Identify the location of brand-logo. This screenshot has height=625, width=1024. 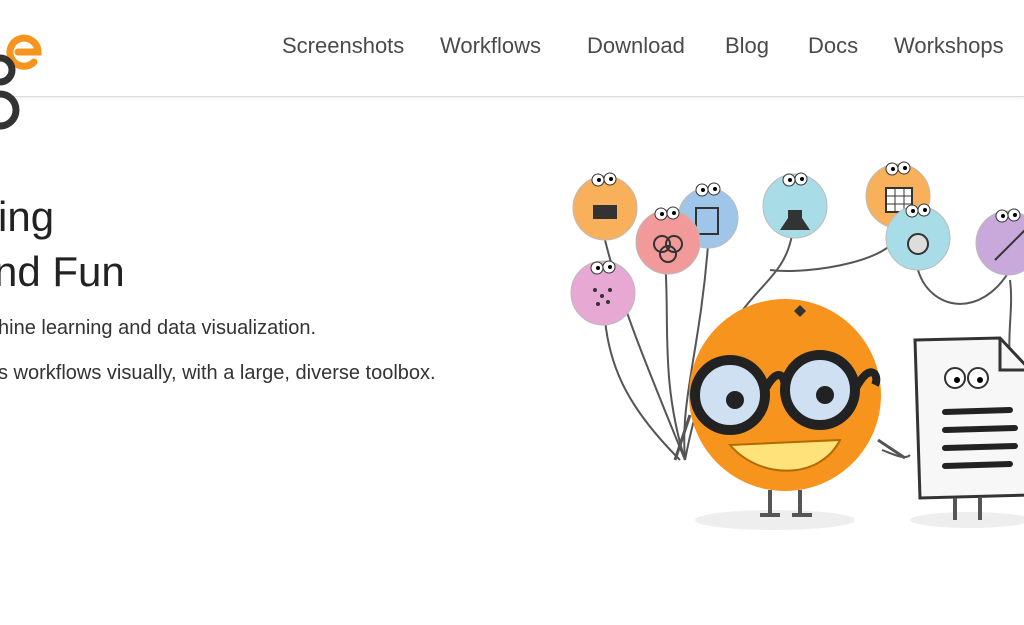
(25, 75).